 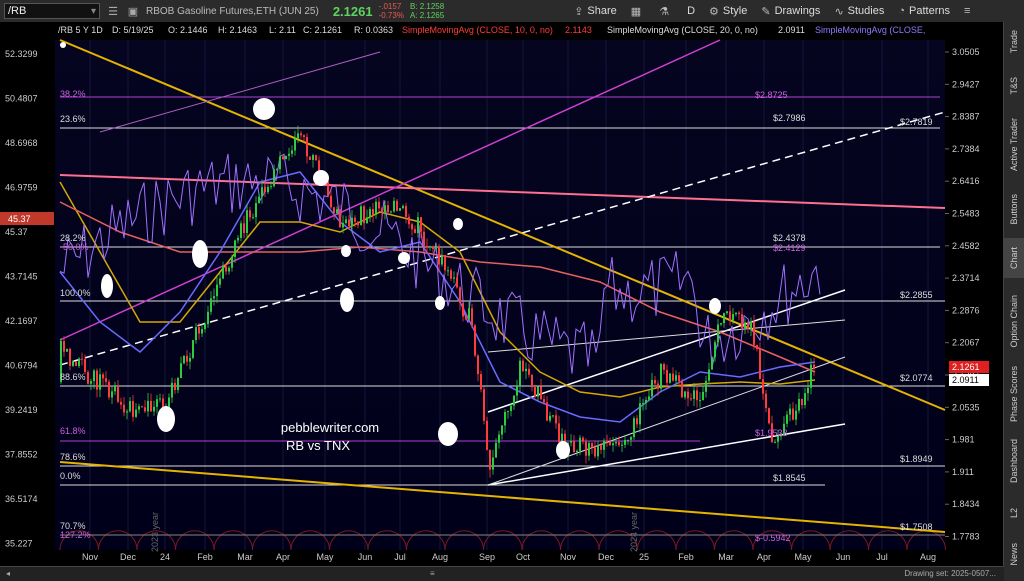 I want to click on studies-label: Studies, so click(x=866, y=11).